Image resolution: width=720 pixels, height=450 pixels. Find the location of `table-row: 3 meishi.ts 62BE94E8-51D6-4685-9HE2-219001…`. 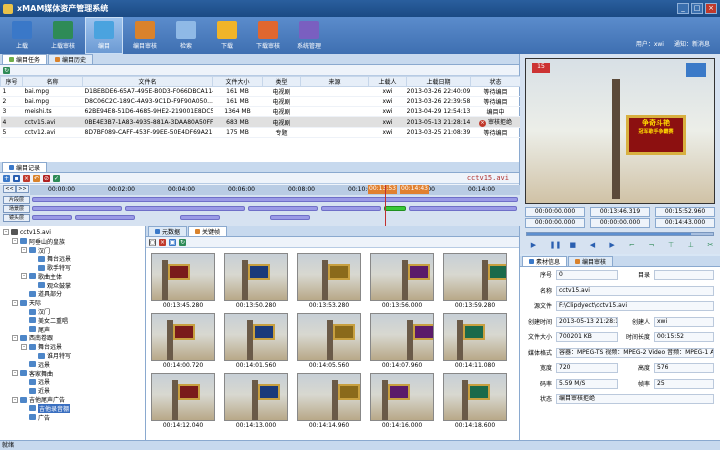

table-row: 3 meishi.ts 62BE94E8-51D6-4685-9HE2-219001… is located at coordinates (260, 111).